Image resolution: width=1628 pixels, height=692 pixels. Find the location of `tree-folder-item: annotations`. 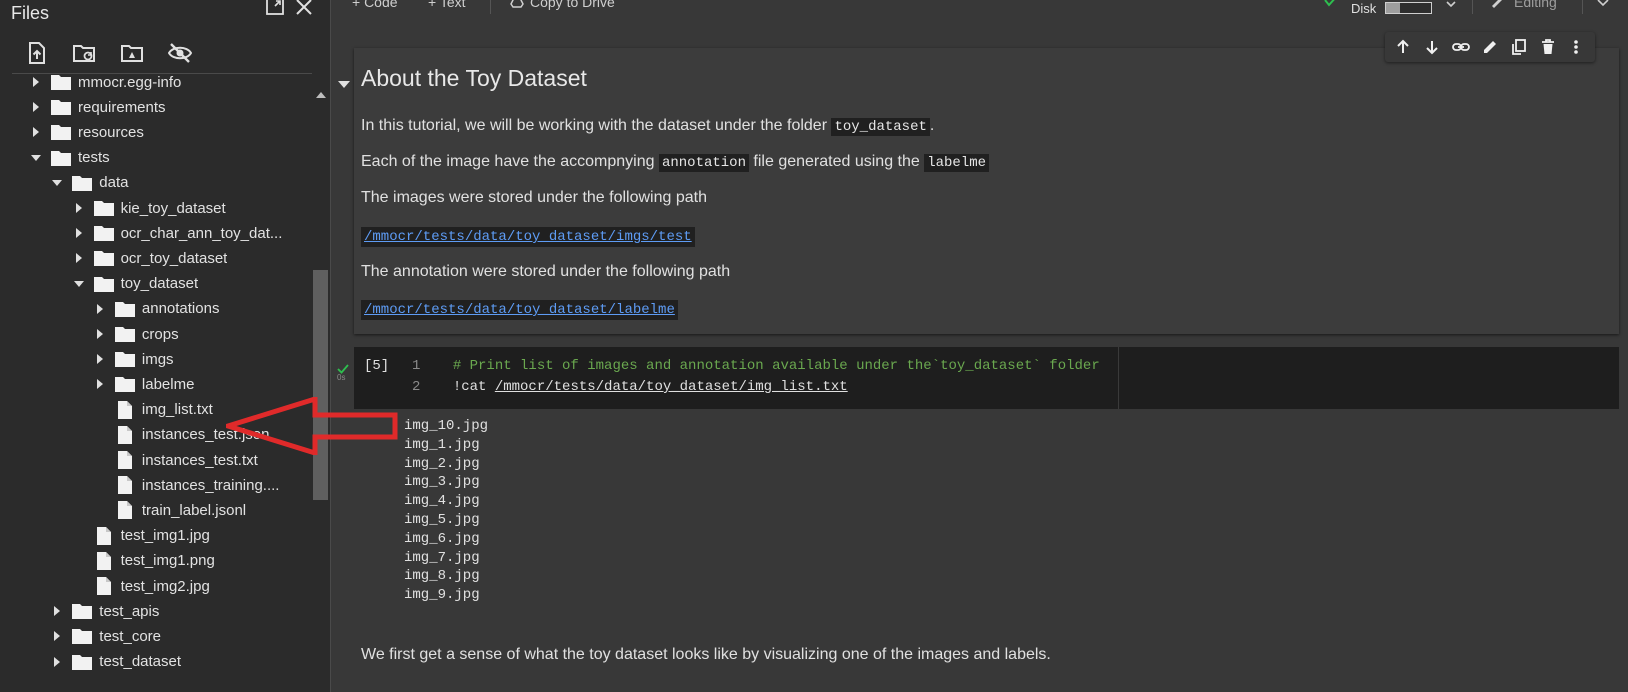

tree-folder-item: annotations is located at coordinates (156, 309).